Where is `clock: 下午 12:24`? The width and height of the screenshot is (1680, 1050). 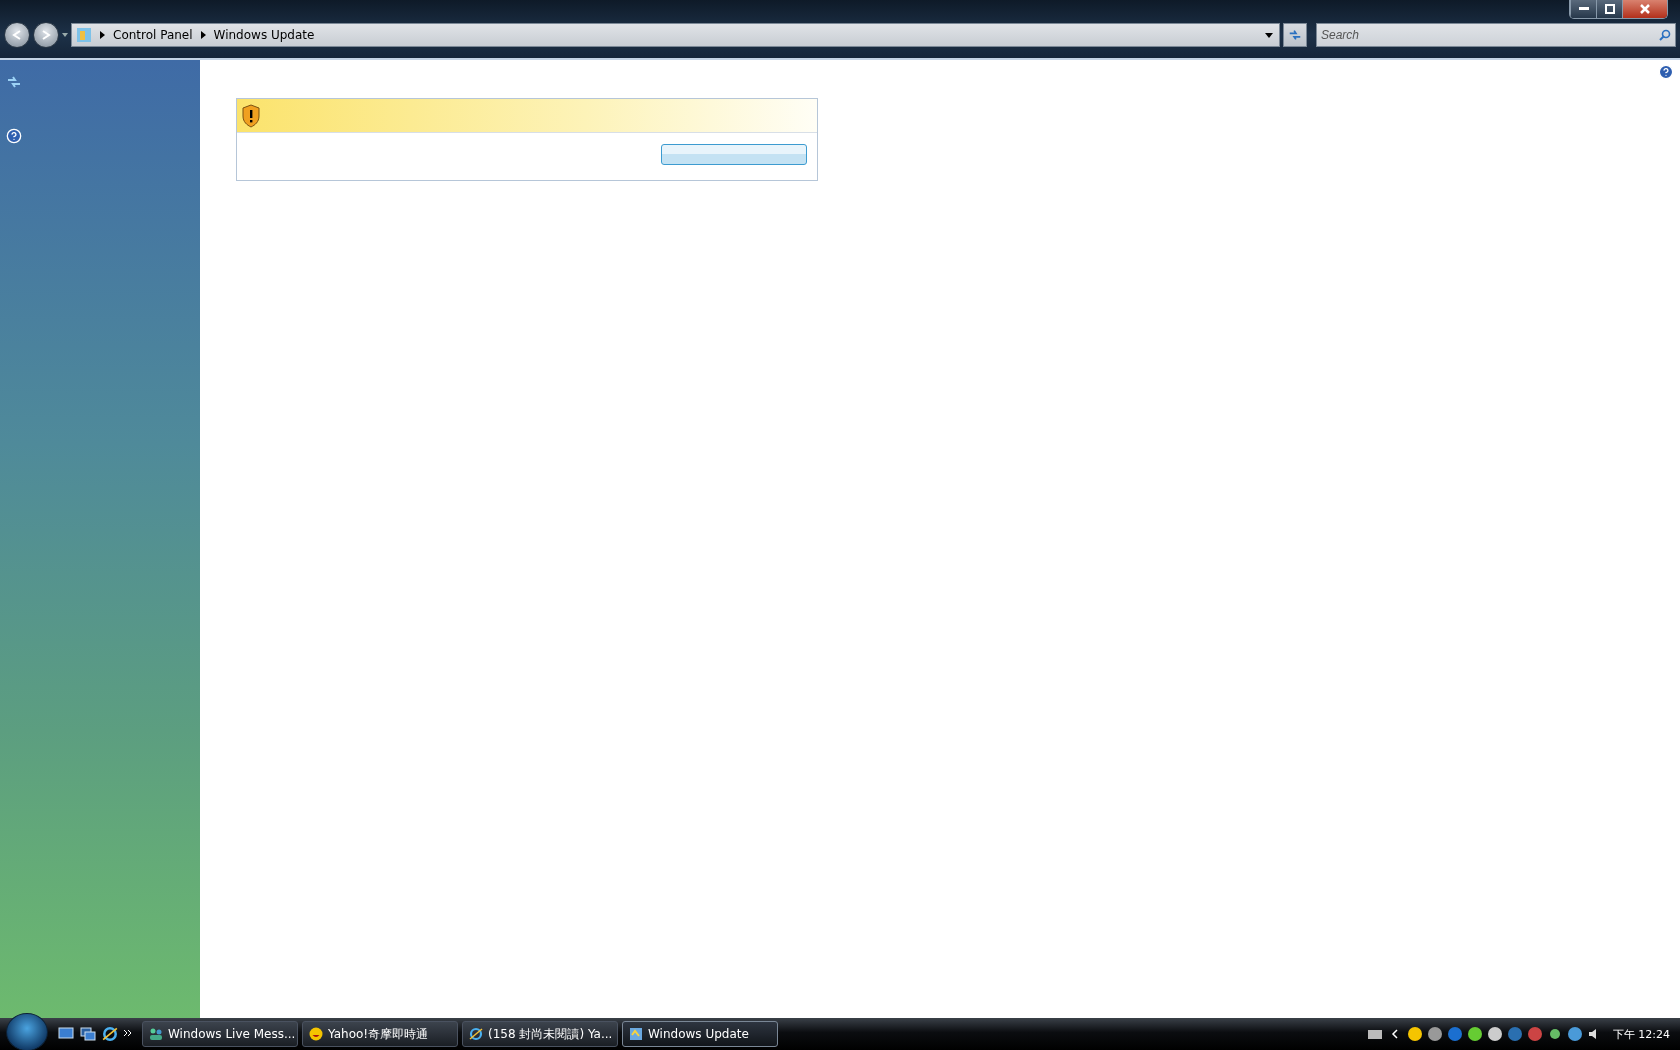
clock: 下午 12:24 is located at coordinates (1641, 1034).